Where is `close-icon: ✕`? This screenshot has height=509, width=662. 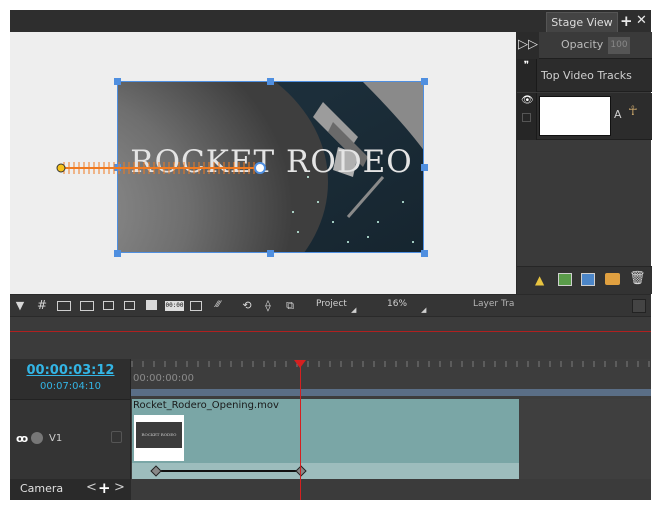 close-icon: ✕ is located at coordinates (641, 21).